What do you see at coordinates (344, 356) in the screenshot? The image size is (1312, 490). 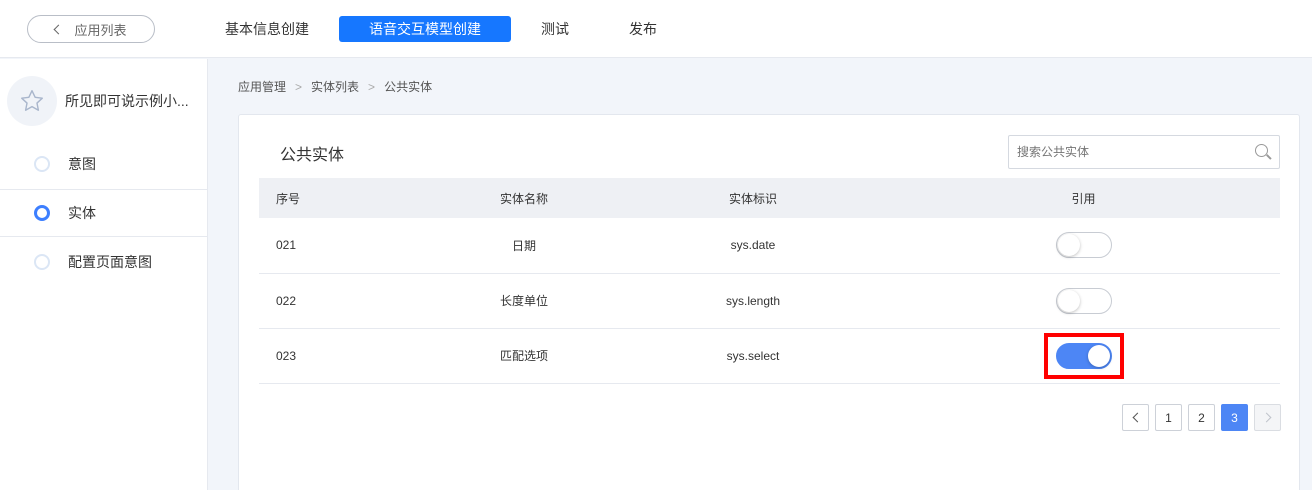 I see `row-number: 023` at bounding box center [344, 356].